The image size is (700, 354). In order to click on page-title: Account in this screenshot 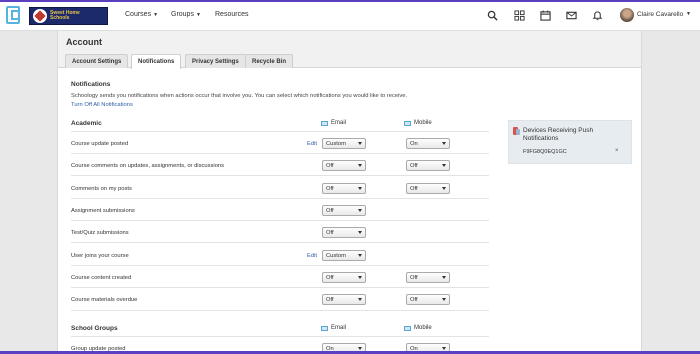, I will do `click(84, 42)`.